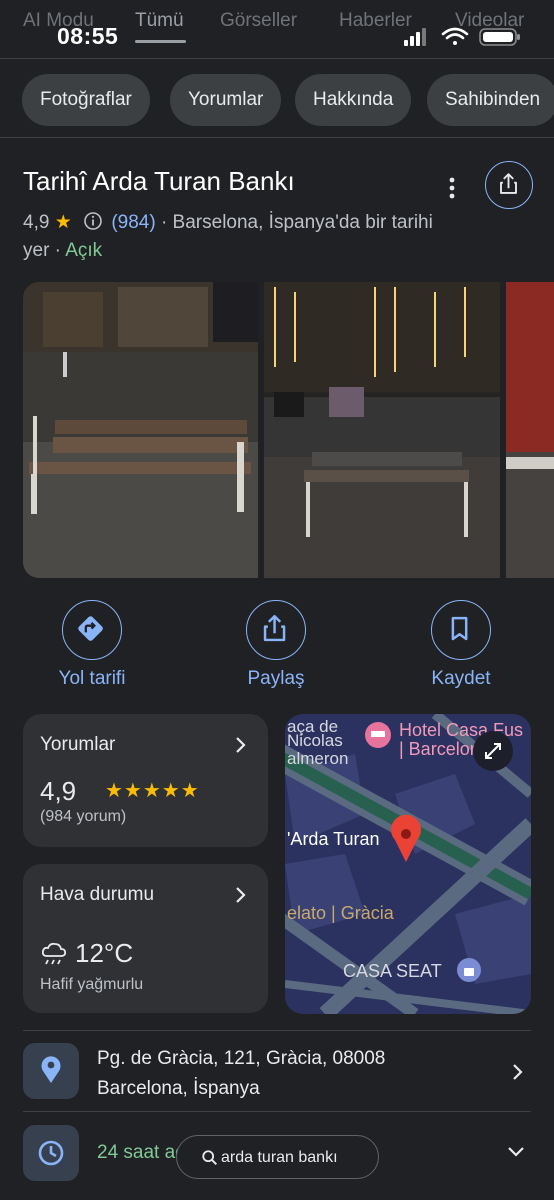  What do you see at coordinates (499, 37) in the screenshot?
I see `battery-icon` at bounding box center [499, 37].